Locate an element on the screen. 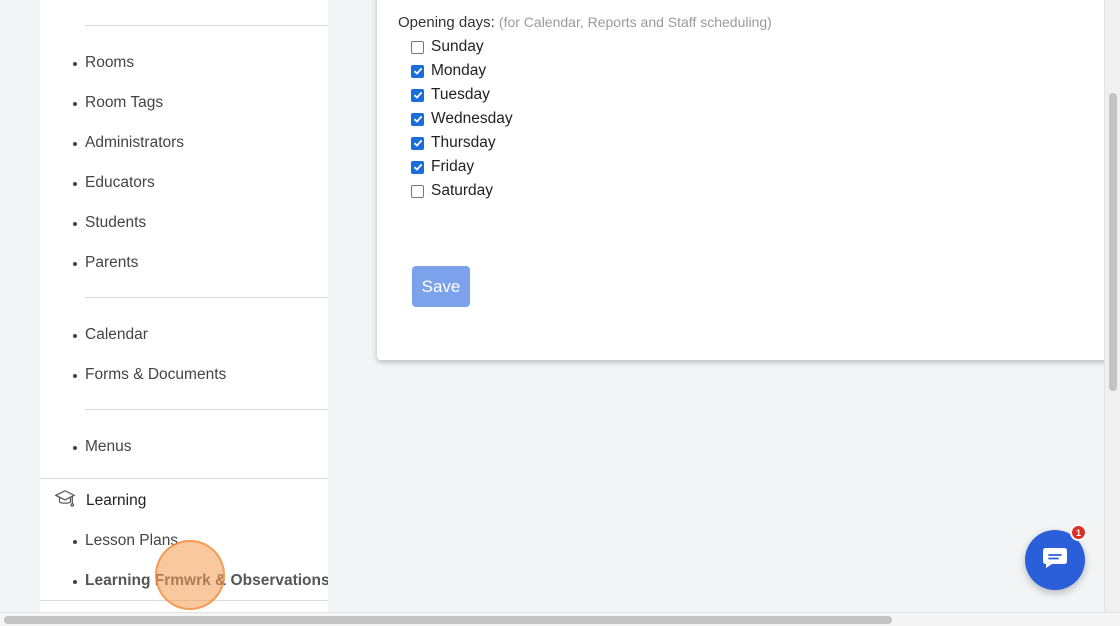  vertical-scrollbar is located at coordinates (1112, 306).